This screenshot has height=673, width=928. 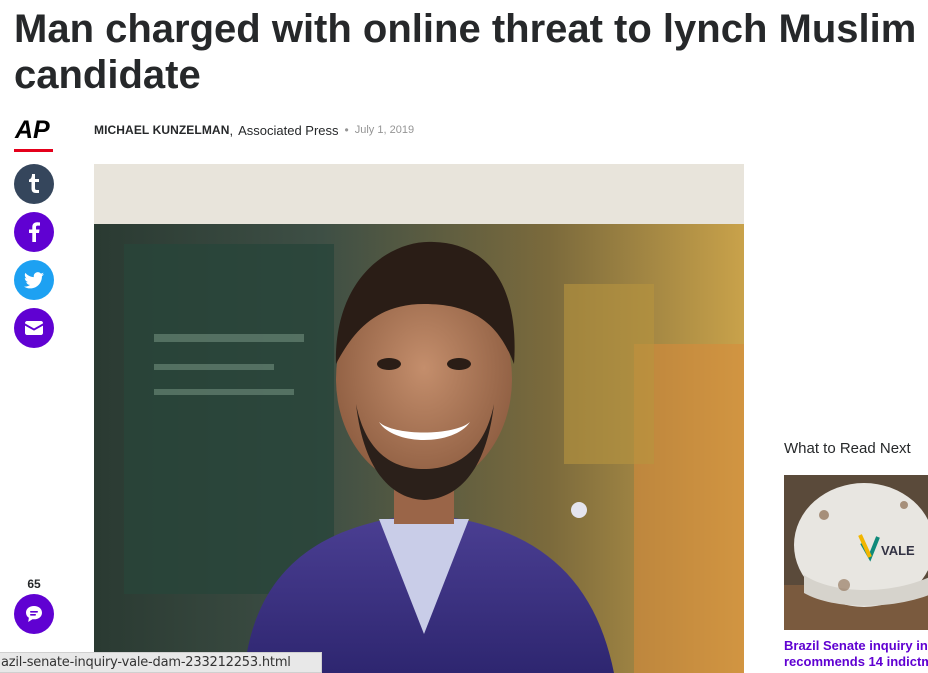 I want to click on share-tumblr-button, so click(x=34, y=184).